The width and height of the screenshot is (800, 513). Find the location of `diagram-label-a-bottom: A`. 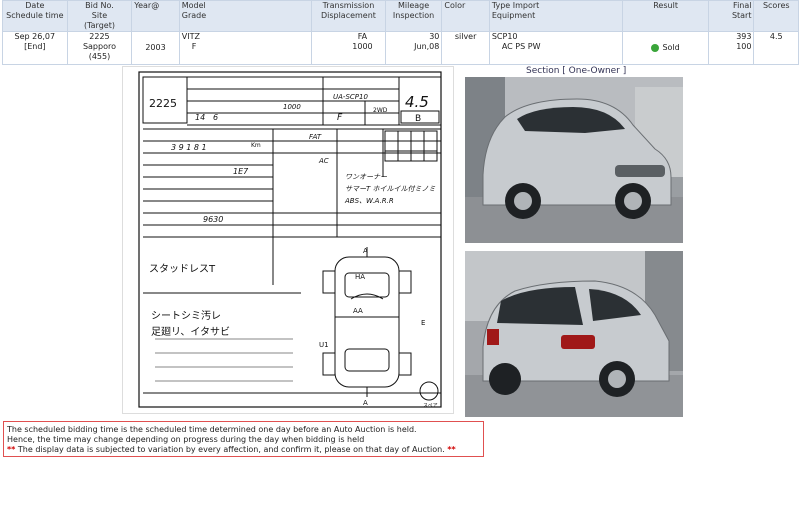

diagram-label-a-bottom: A is located at coordinates (365, 403).